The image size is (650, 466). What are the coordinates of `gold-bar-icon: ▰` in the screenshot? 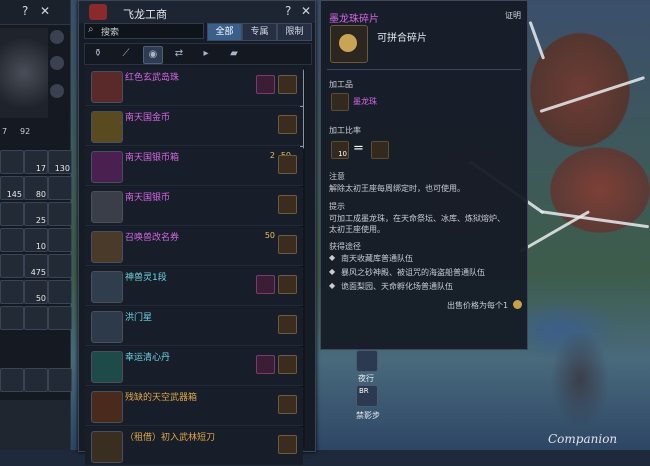 It's located at (234, 54).